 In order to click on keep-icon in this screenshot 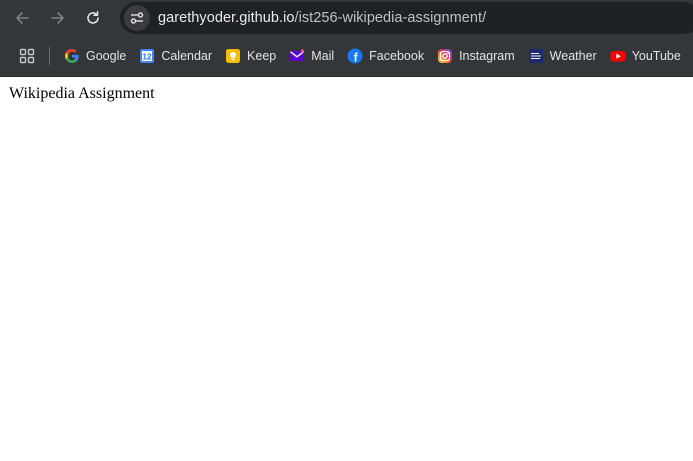, I will do `click(233, 56)`.